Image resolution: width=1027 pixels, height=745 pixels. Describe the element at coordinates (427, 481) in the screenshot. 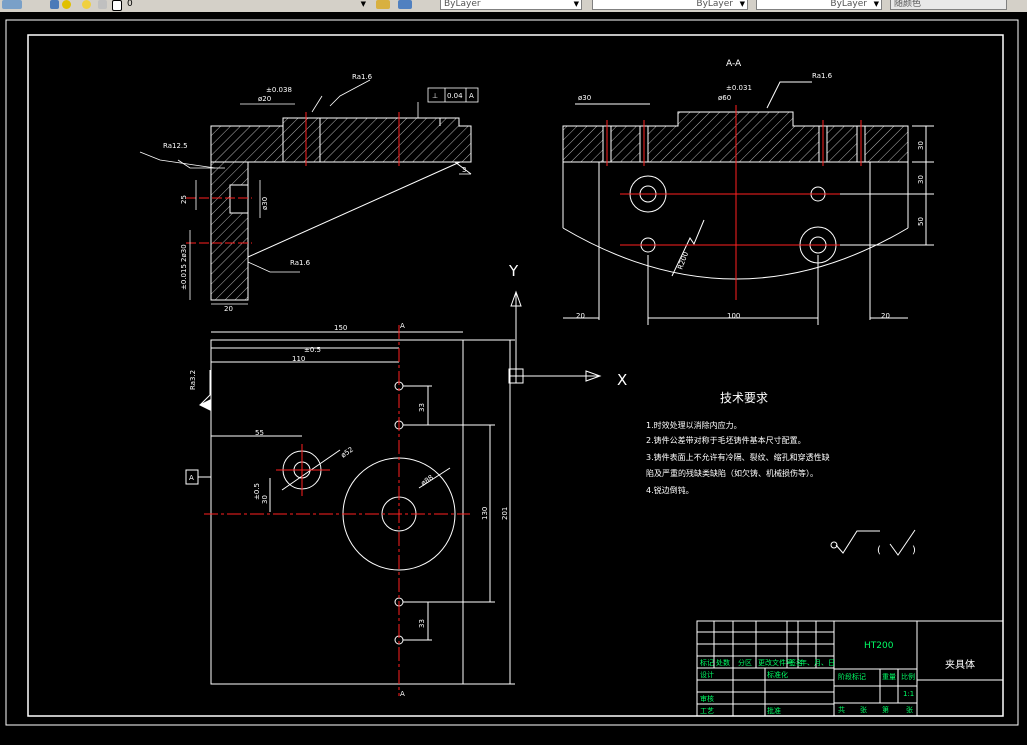

I see `dimension-label: ø88` at that location.